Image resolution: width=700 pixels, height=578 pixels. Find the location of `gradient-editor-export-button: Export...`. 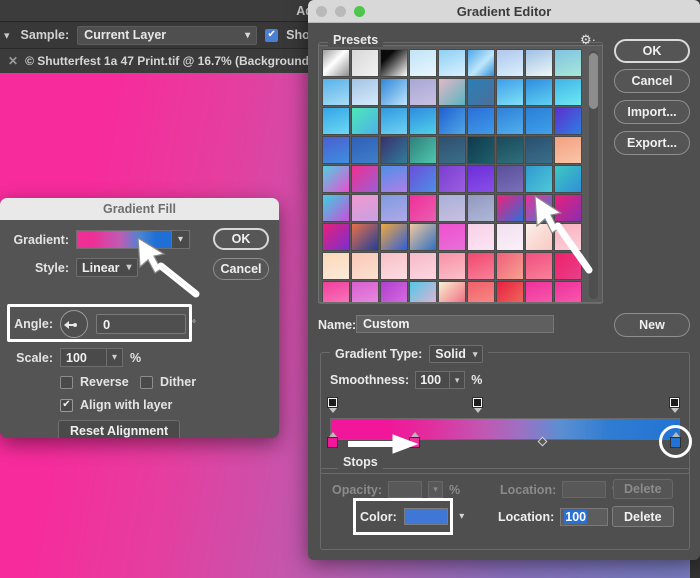

gradient-editor-export-button: Export... is located at coordinates (652, 143).